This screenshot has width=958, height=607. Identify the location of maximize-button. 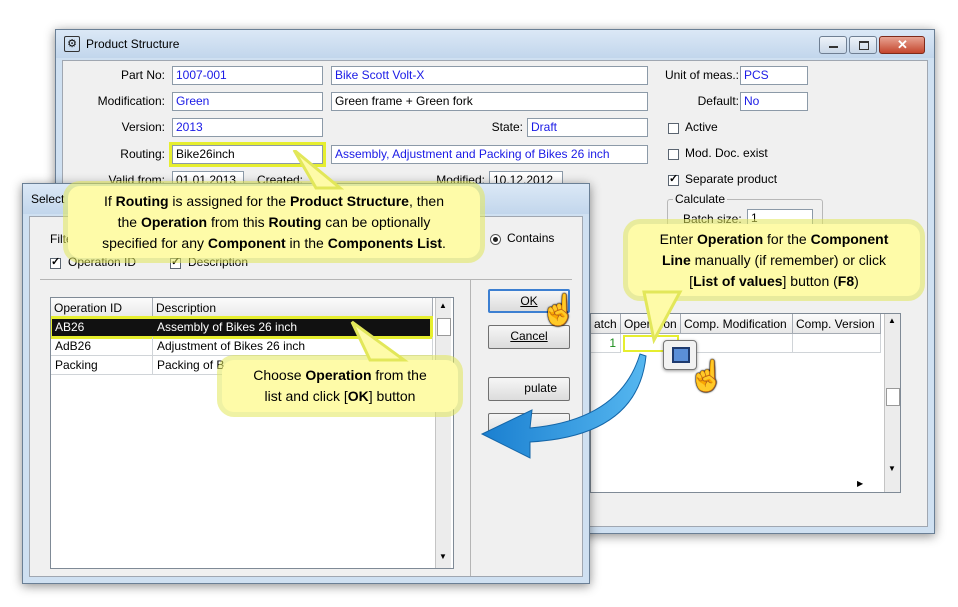
(863, 45).